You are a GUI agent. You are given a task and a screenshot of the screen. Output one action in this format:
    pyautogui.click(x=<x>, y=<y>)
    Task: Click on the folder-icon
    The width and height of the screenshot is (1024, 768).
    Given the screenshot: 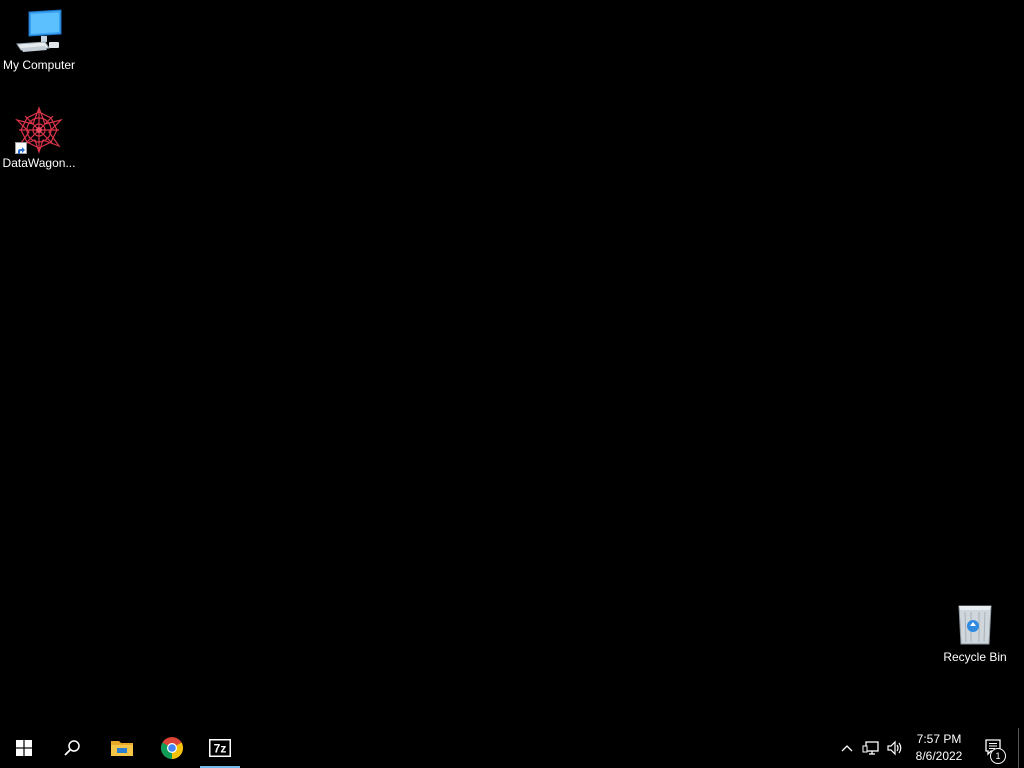 What is the action you would take?
    pyautogui.click(x=122, y=748)
    